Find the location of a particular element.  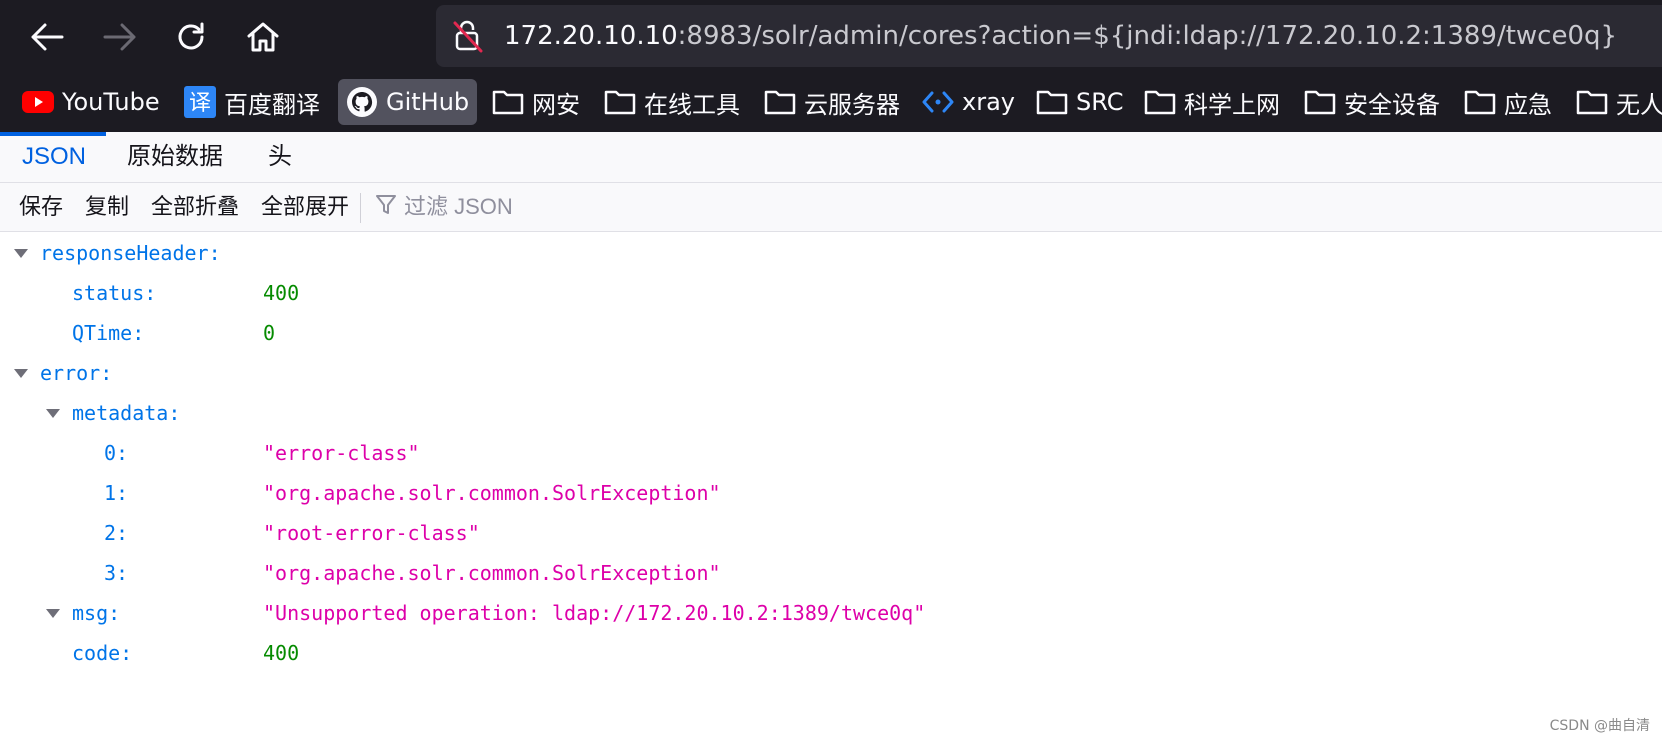

tree-row-metadata: metadata: is located at coordinates (831, 413).